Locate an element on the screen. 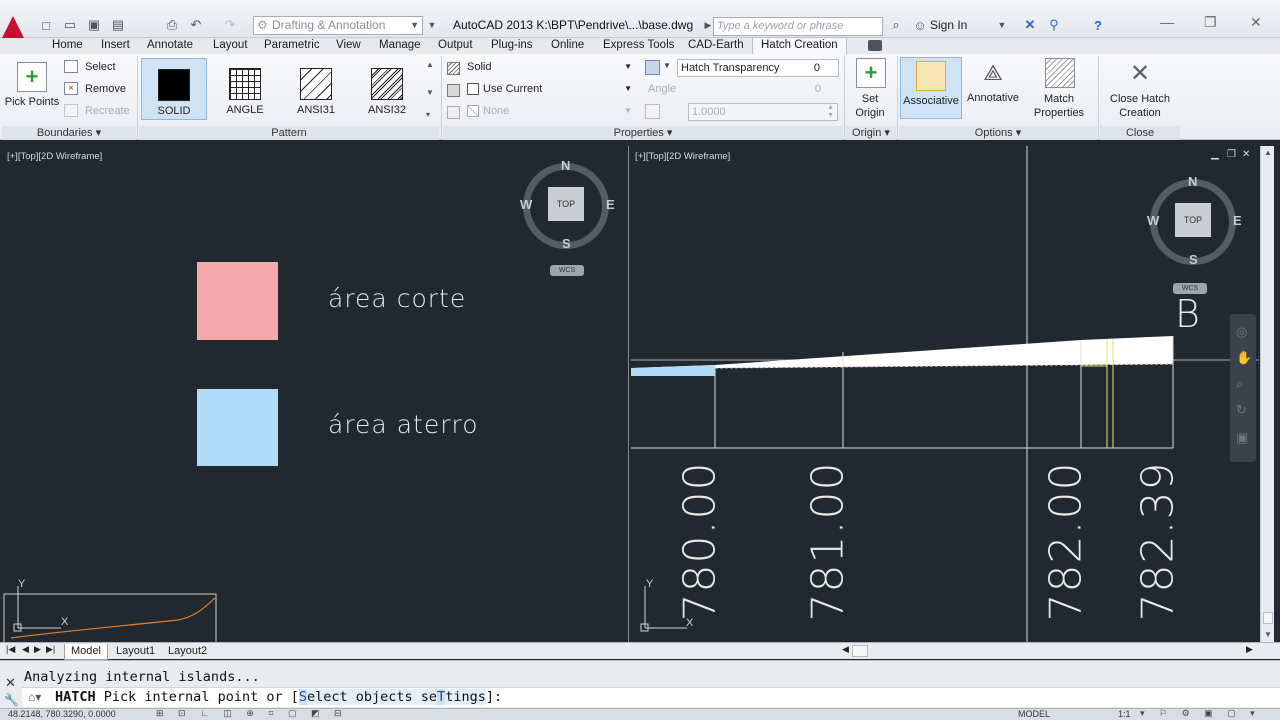 The height and width of the screenshot is (720, 1280). tab-model: Model is located at coordinates (86, 652).